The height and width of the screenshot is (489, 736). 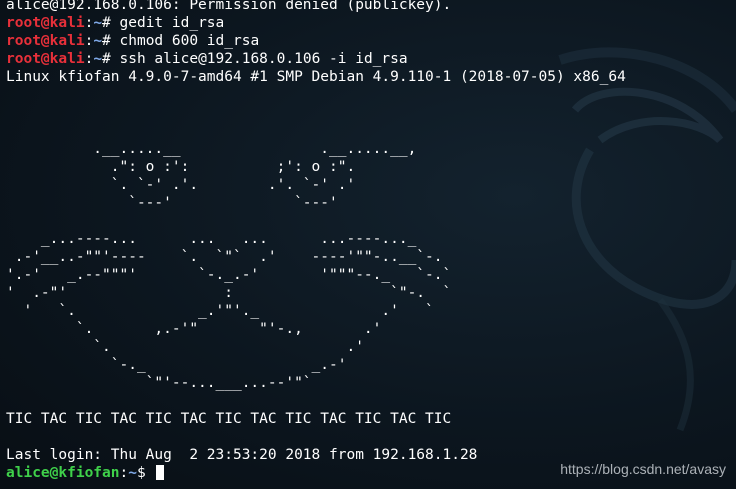 I want to click on output-line: `. .', so click(x=185, y=347).